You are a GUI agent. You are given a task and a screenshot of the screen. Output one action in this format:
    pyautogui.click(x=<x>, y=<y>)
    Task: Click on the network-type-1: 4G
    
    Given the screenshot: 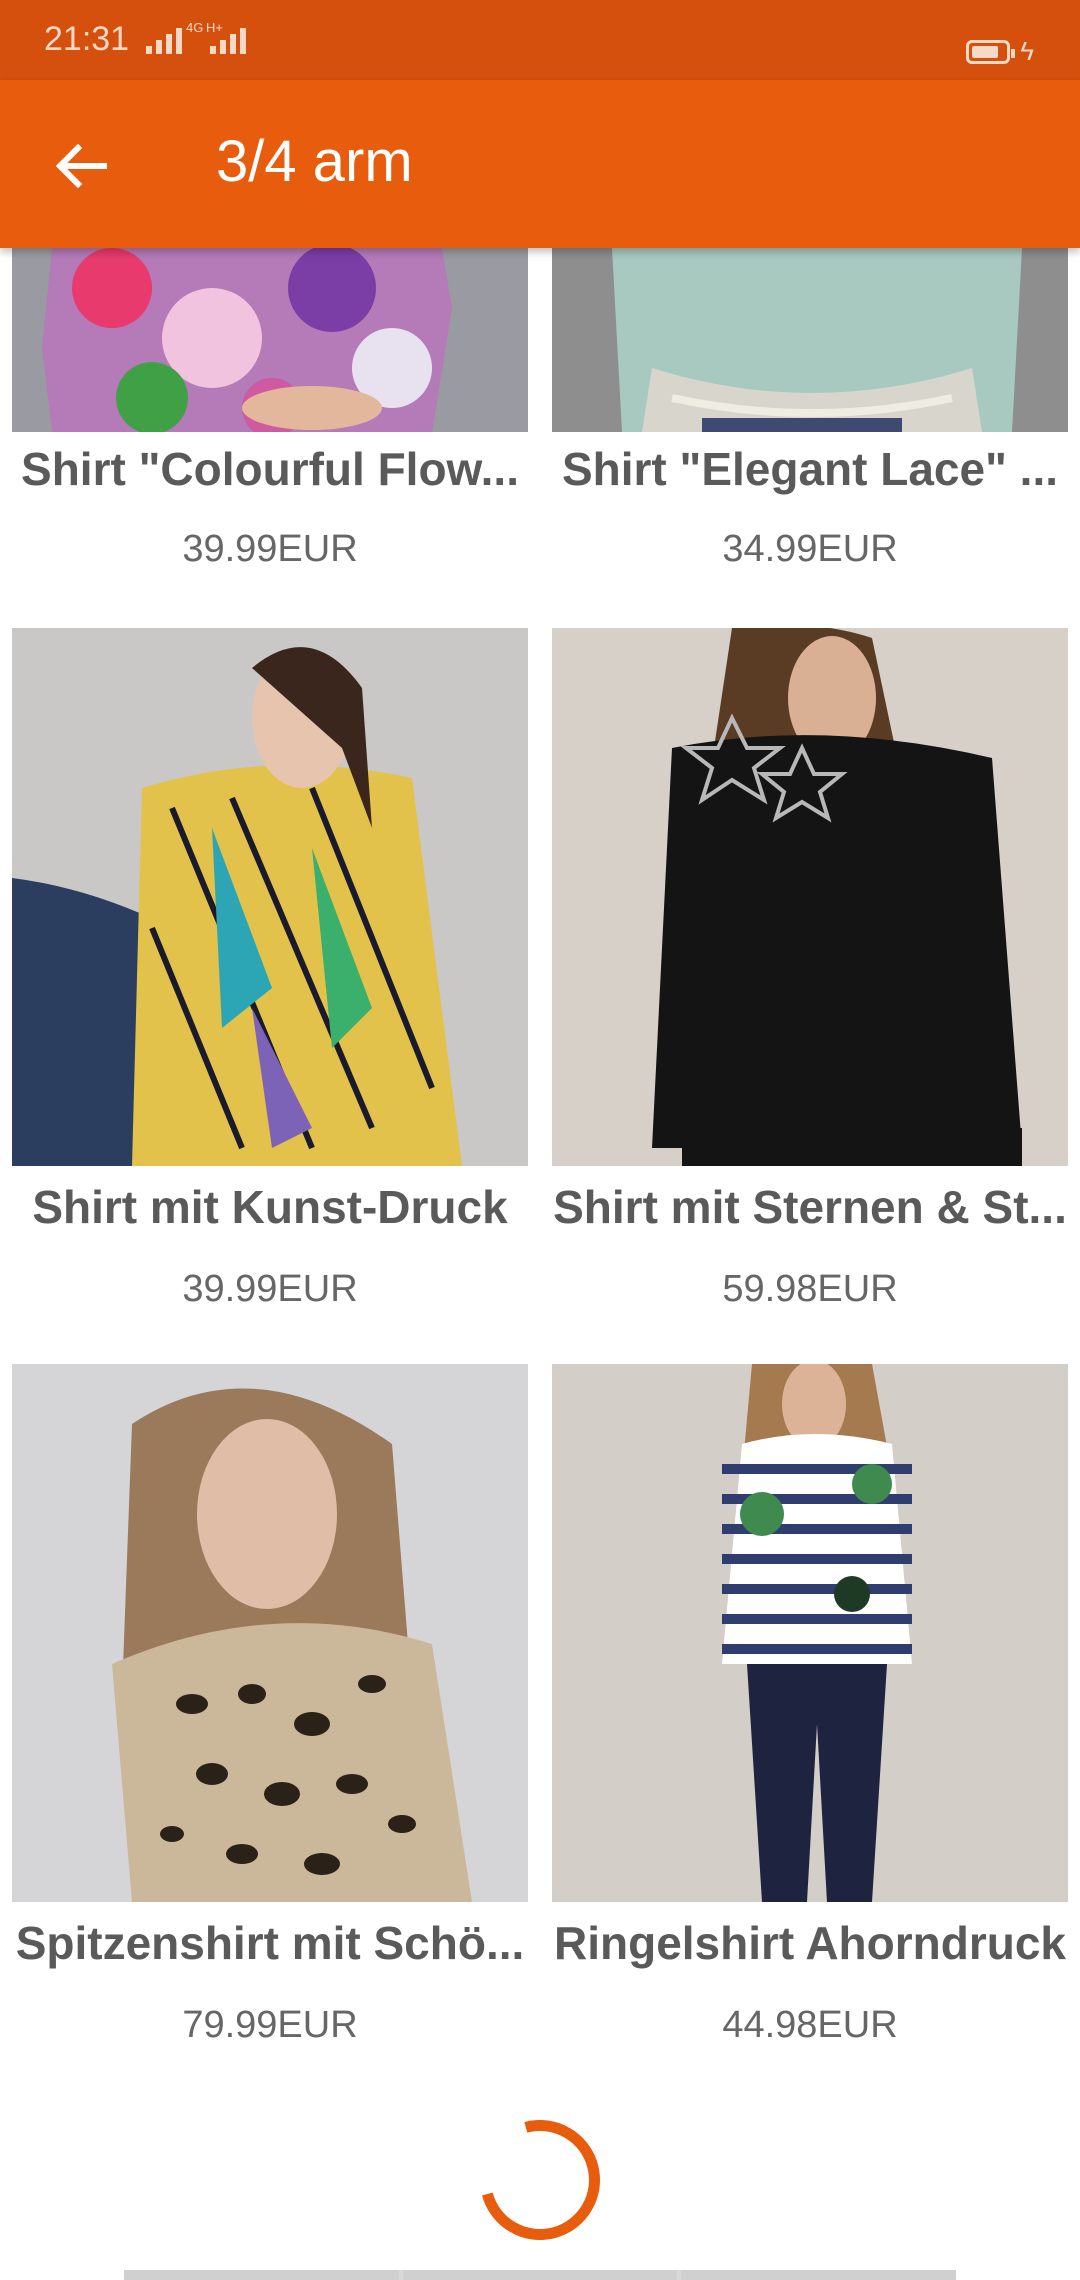 What is the action you would take?
    pyautogui.click(x=195, y=27)
    